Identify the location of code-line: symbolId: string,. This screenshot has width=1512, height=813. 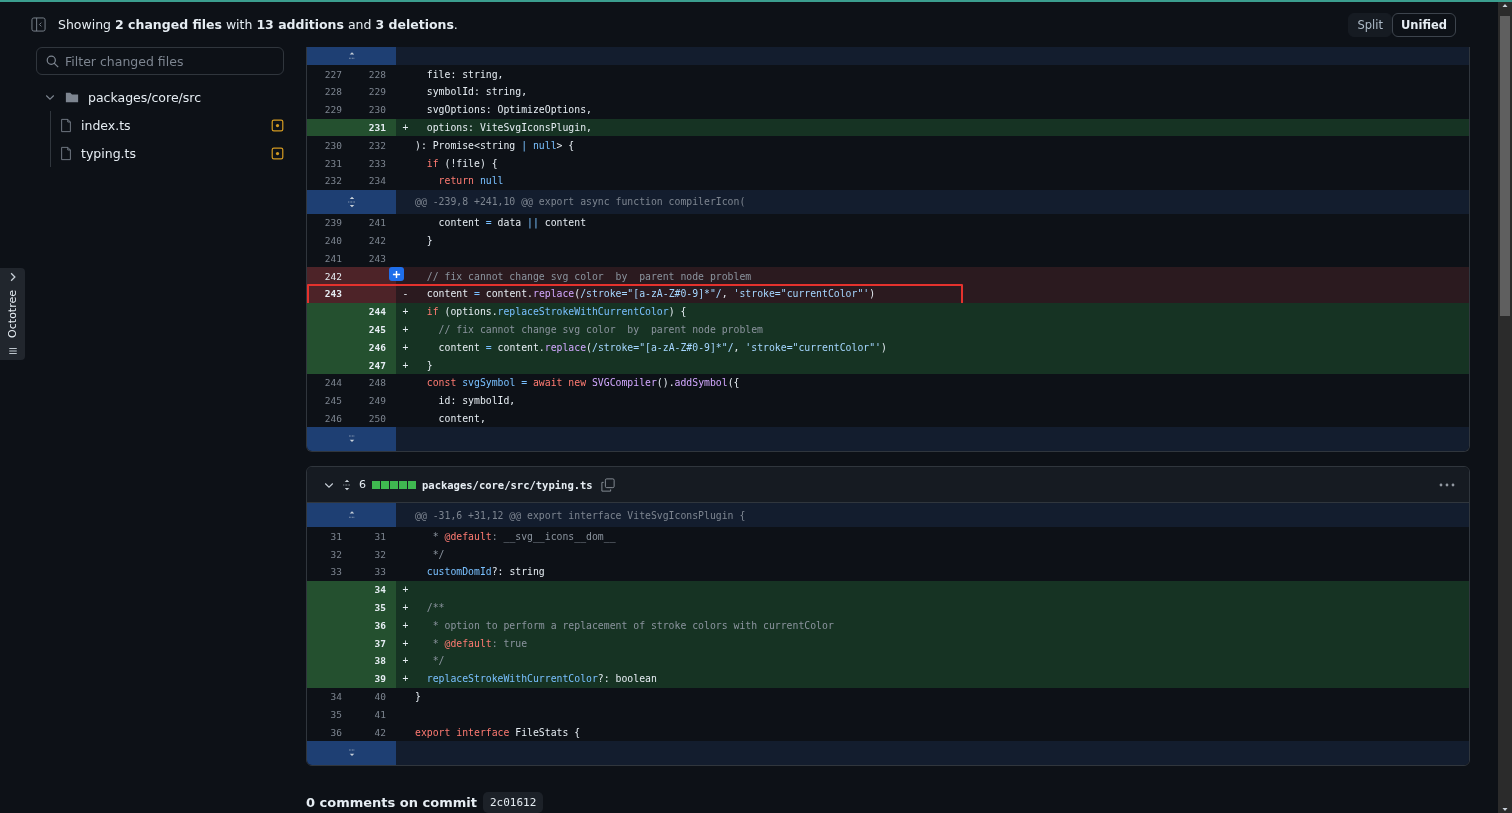
(476, 92).